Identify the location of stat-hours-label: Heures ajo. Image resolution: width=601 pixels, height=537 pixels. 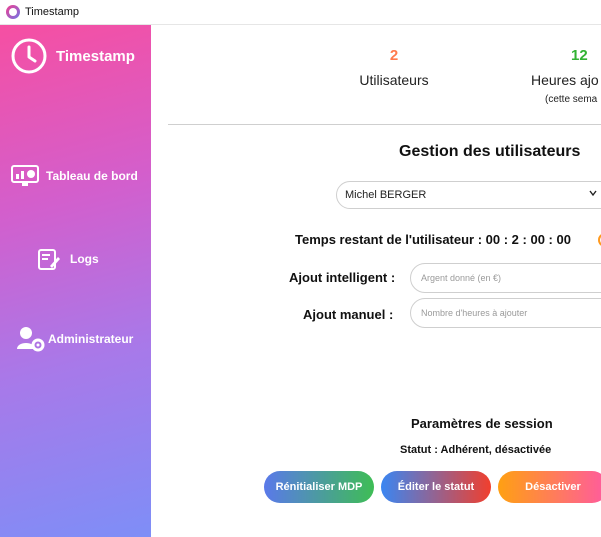
(565, 80).